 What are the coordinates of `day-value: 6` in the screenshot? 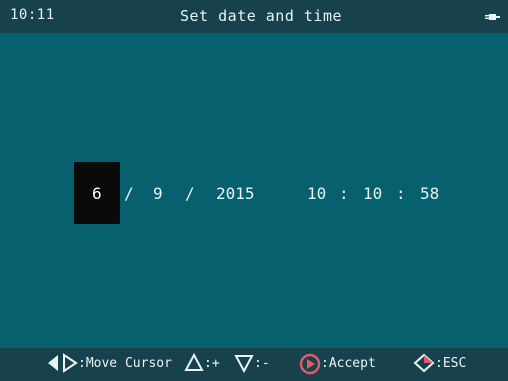 It's located at (97, 193).